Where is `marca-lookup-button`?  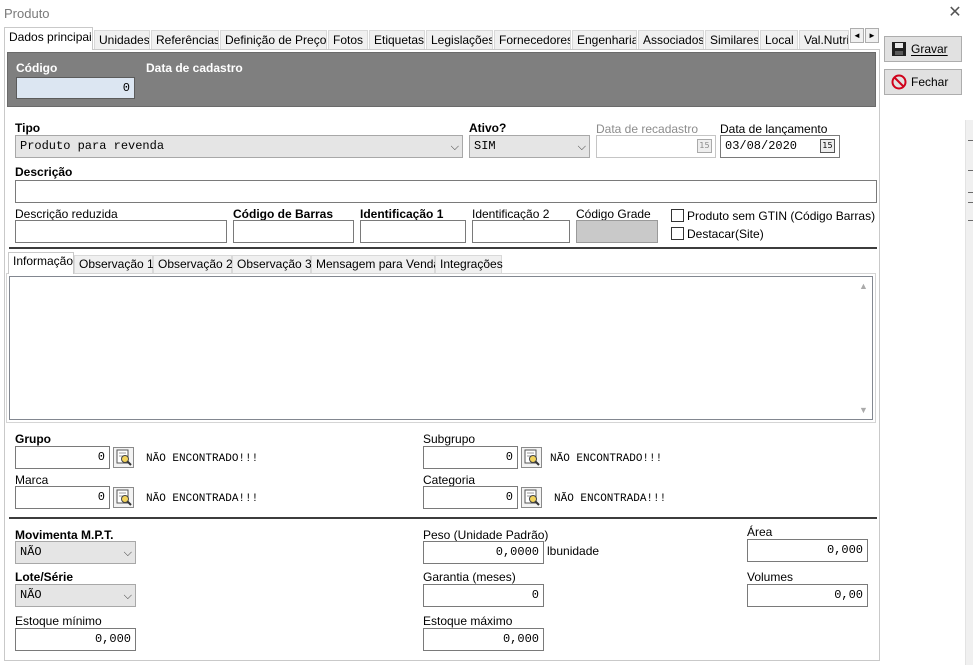
marca-lookup-button is located at coordinates (123, 497).